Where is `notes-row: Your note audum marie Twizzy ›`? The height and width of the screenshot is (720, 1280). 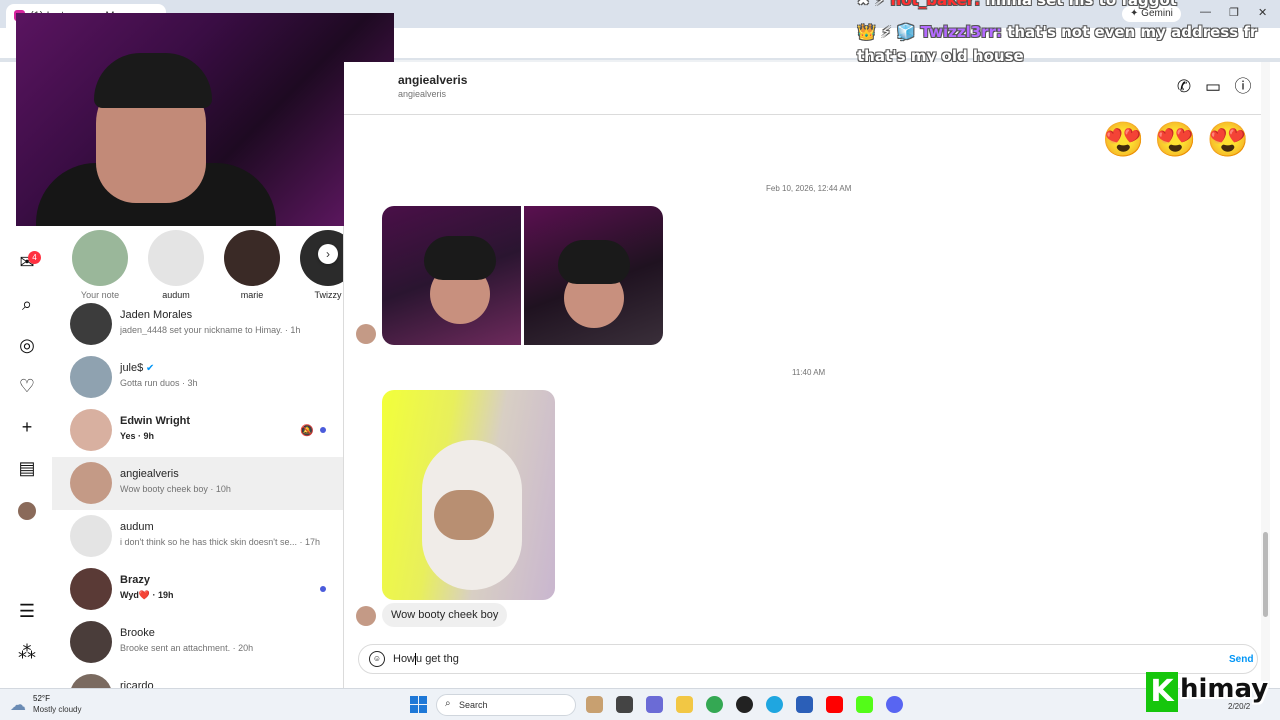
notes-row: Your note audum marie Twizzy › is located at coordinates (197, 263).